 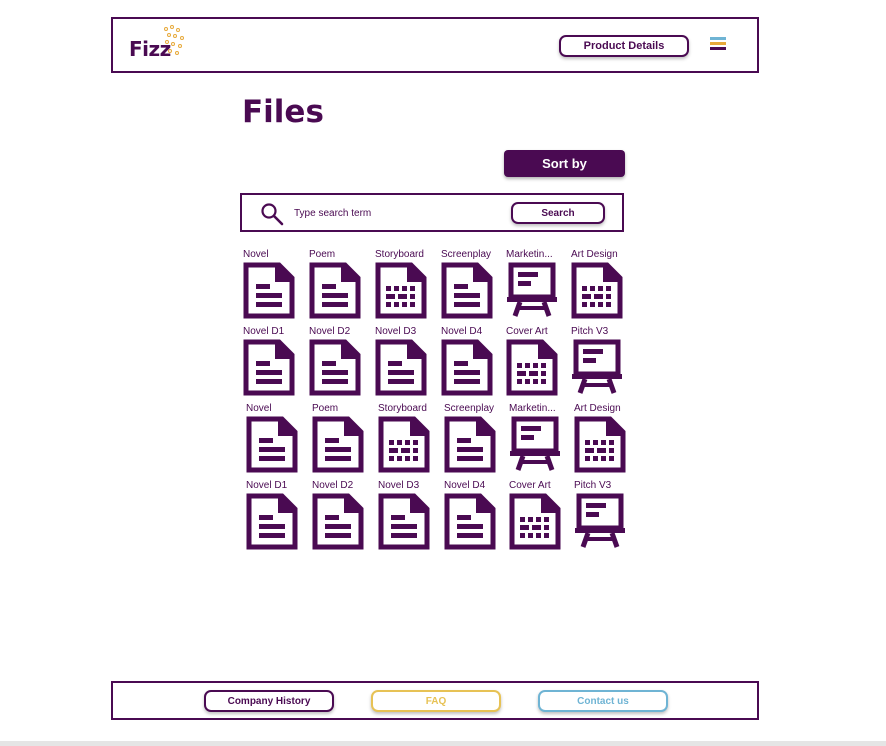 What do you see at coordinates (283, 112) in the screenshot?
I see `page-title: Files` at bounding box center [283, 112].